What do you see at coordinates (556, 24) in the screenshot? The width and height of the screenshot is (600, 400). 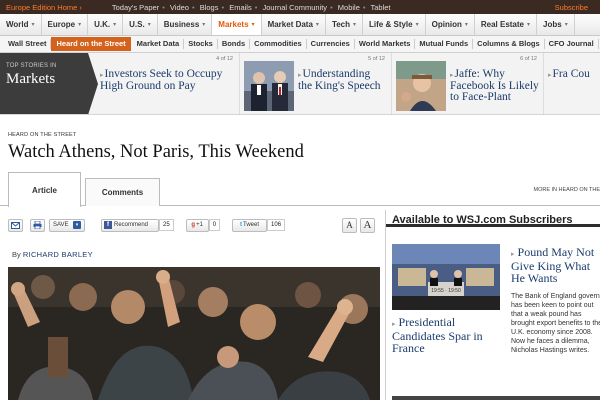 I see `nav-jobs: Jobs ▾` at bounding box center [556, 24].